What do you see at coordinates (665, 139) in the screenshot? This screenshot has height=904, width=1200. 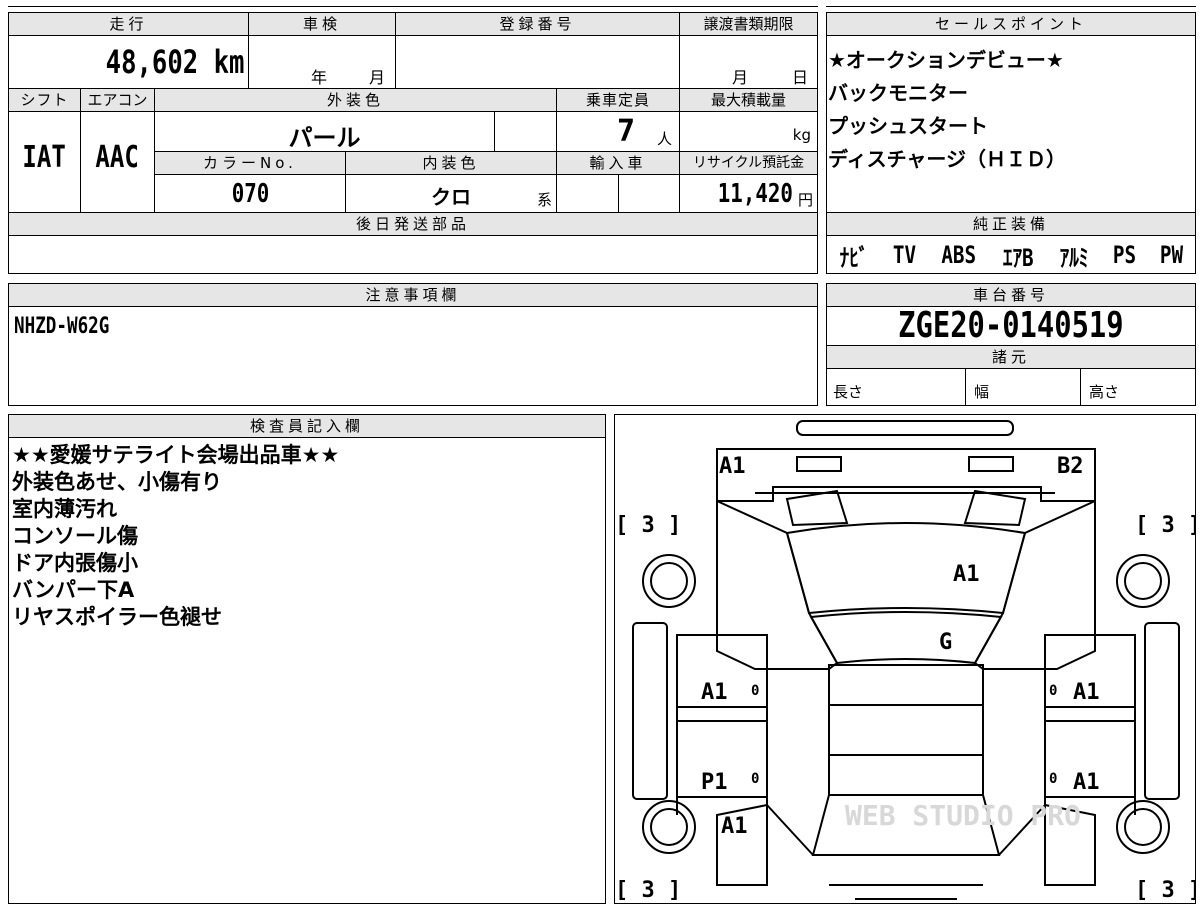 I see `capacity-unit: 人` at bounding box center [665, 139].